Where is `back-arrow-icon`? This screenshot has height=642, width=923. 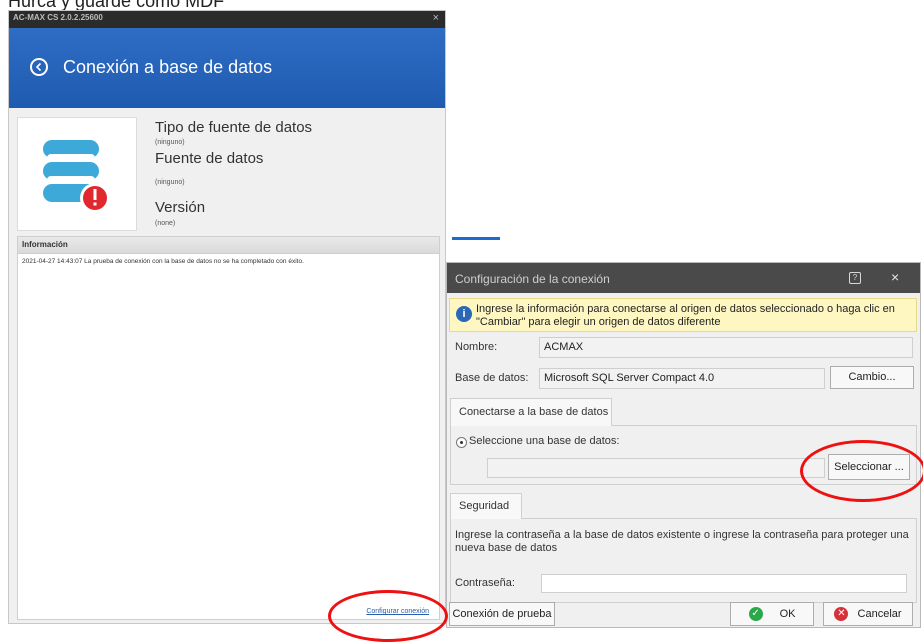
back-arrow-icon is located at coordinates (39, 67).